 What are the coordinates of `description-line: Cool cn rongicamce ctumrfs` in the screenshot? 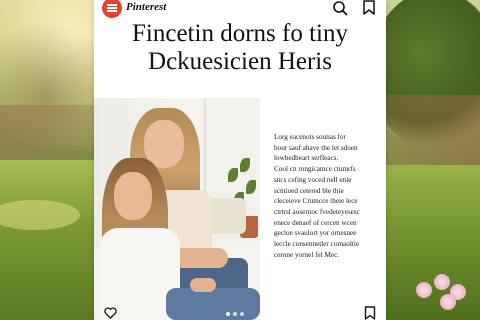 It's located at (315, 169).